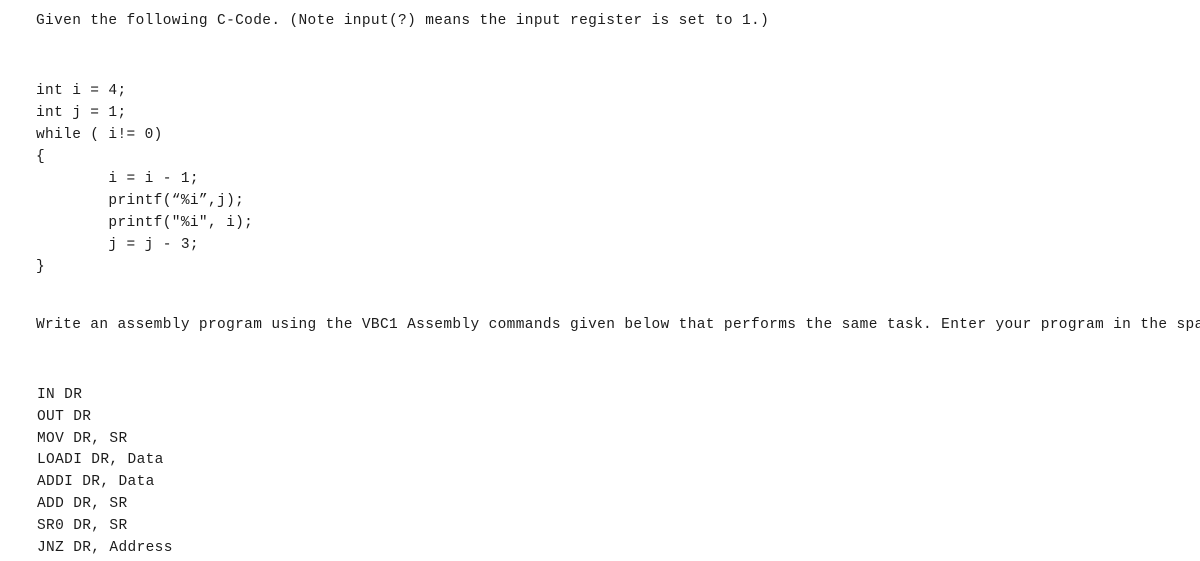  I want to click on c-code-line: {, so click(41, 157).